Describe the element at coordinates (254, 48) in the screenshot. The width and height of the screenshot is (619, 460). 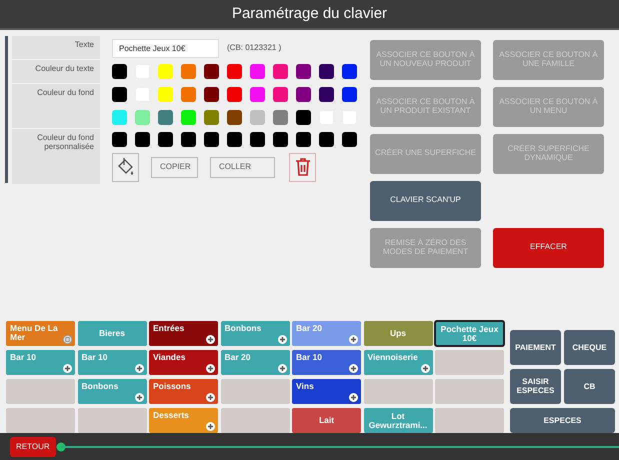
I see `barcode-text: (CB: 0123321 )` at that location.